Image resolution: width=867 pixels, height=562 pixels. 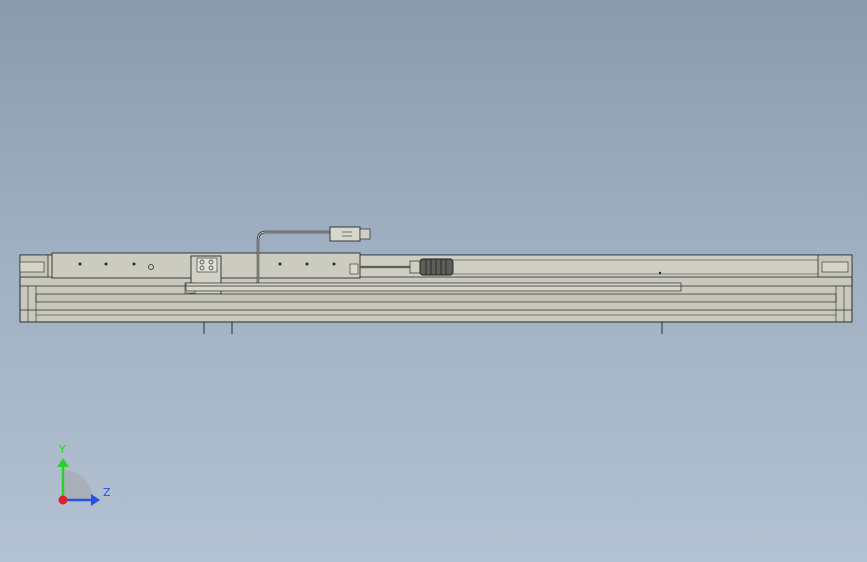 What do you see at coordinates (78, 485) in the screenshot?
I see `triad-arc` at bounding box center [78, 485].